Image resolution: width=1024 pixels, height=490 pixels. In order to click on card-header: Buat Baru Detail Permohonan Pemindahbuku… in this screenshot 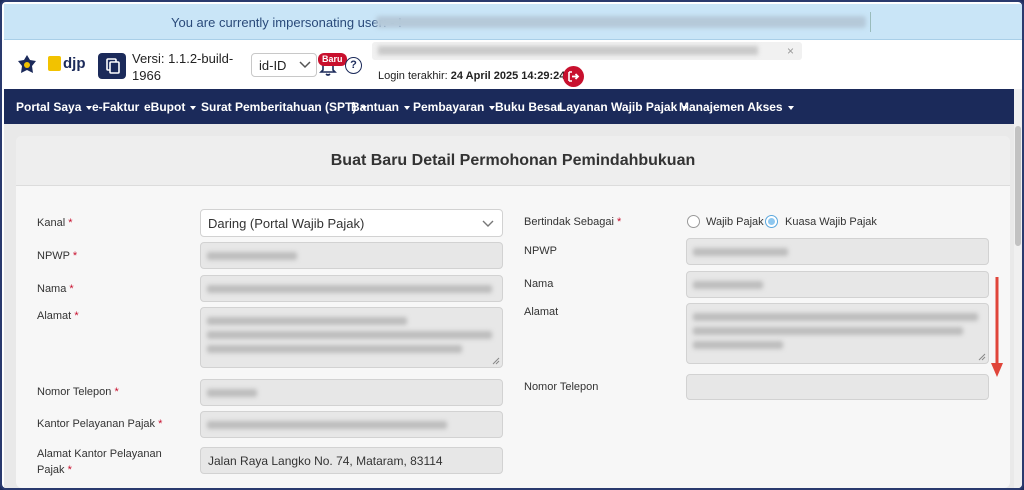, I will do `click(513, 161)`.